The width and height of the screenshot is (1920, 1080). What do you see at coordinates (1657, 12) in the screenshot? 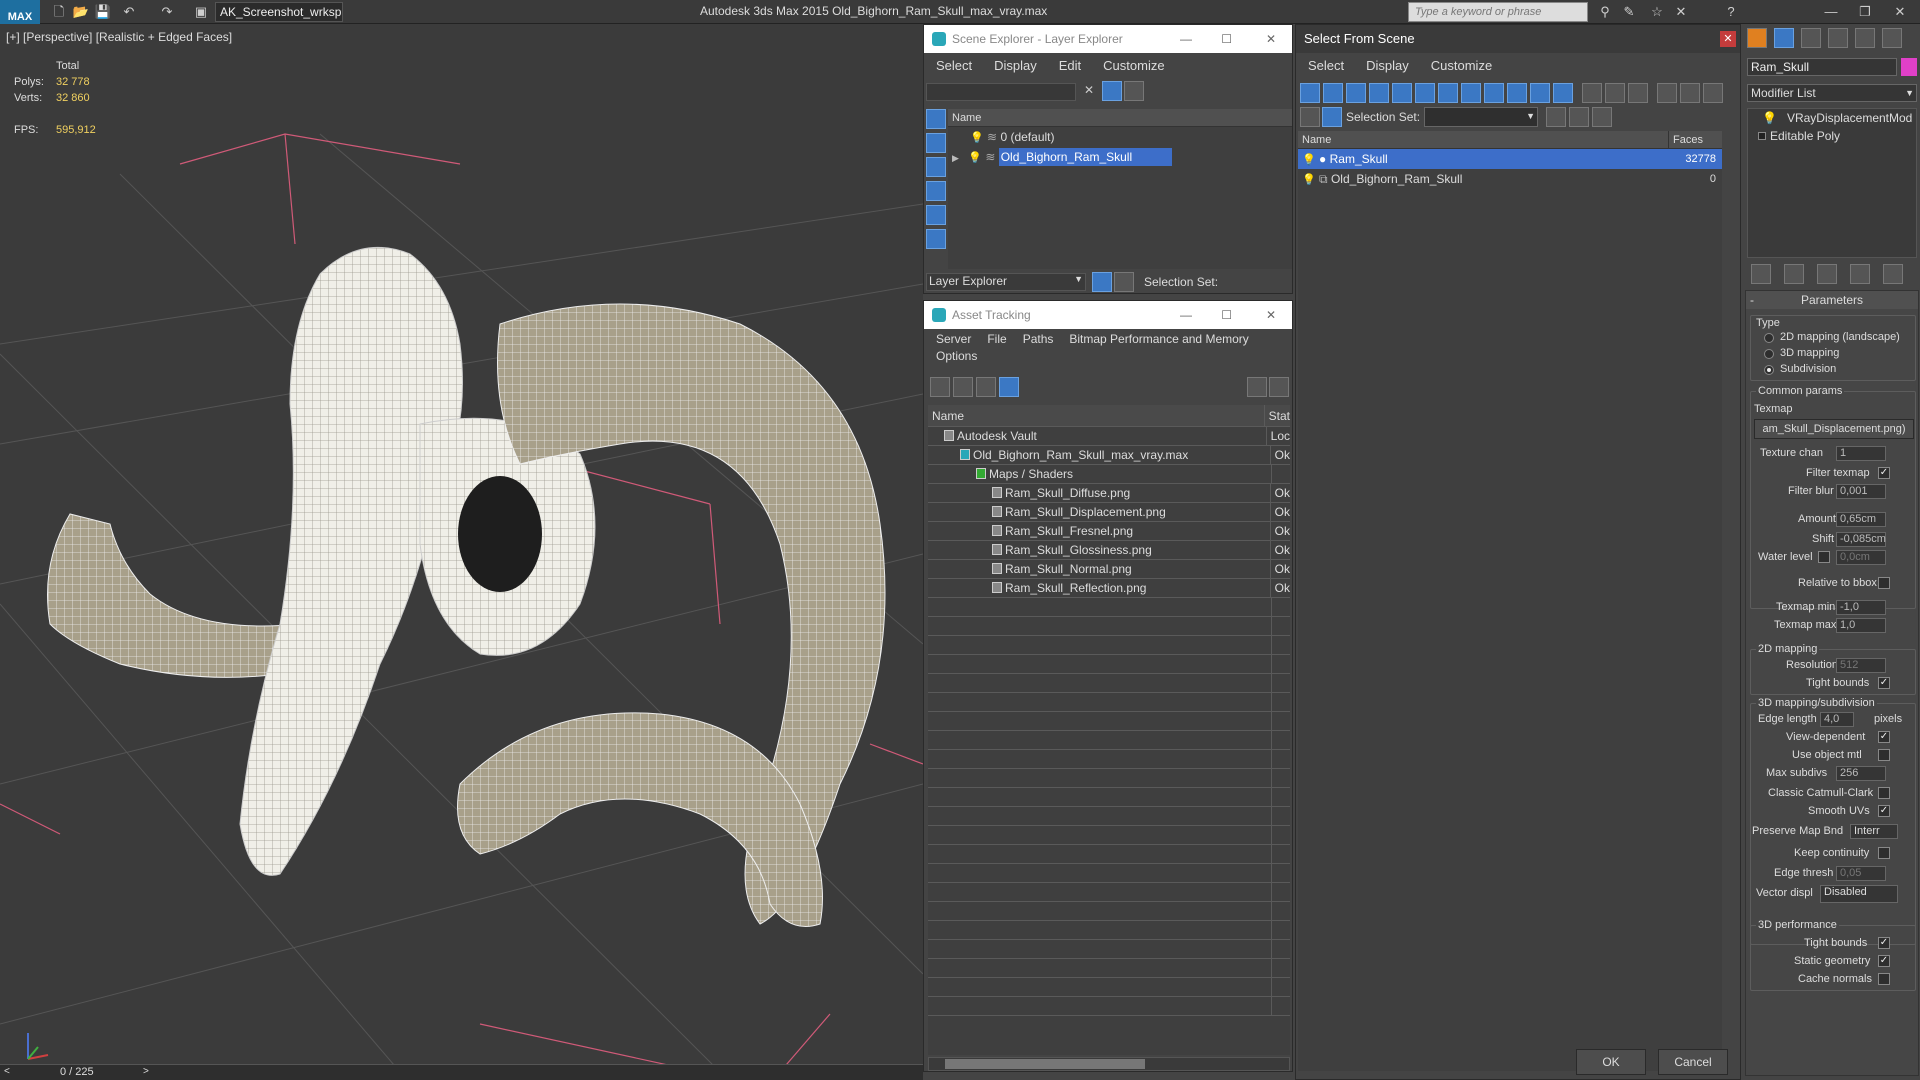
I see `star-icon: ☆` at bounding box center [1657, 12].